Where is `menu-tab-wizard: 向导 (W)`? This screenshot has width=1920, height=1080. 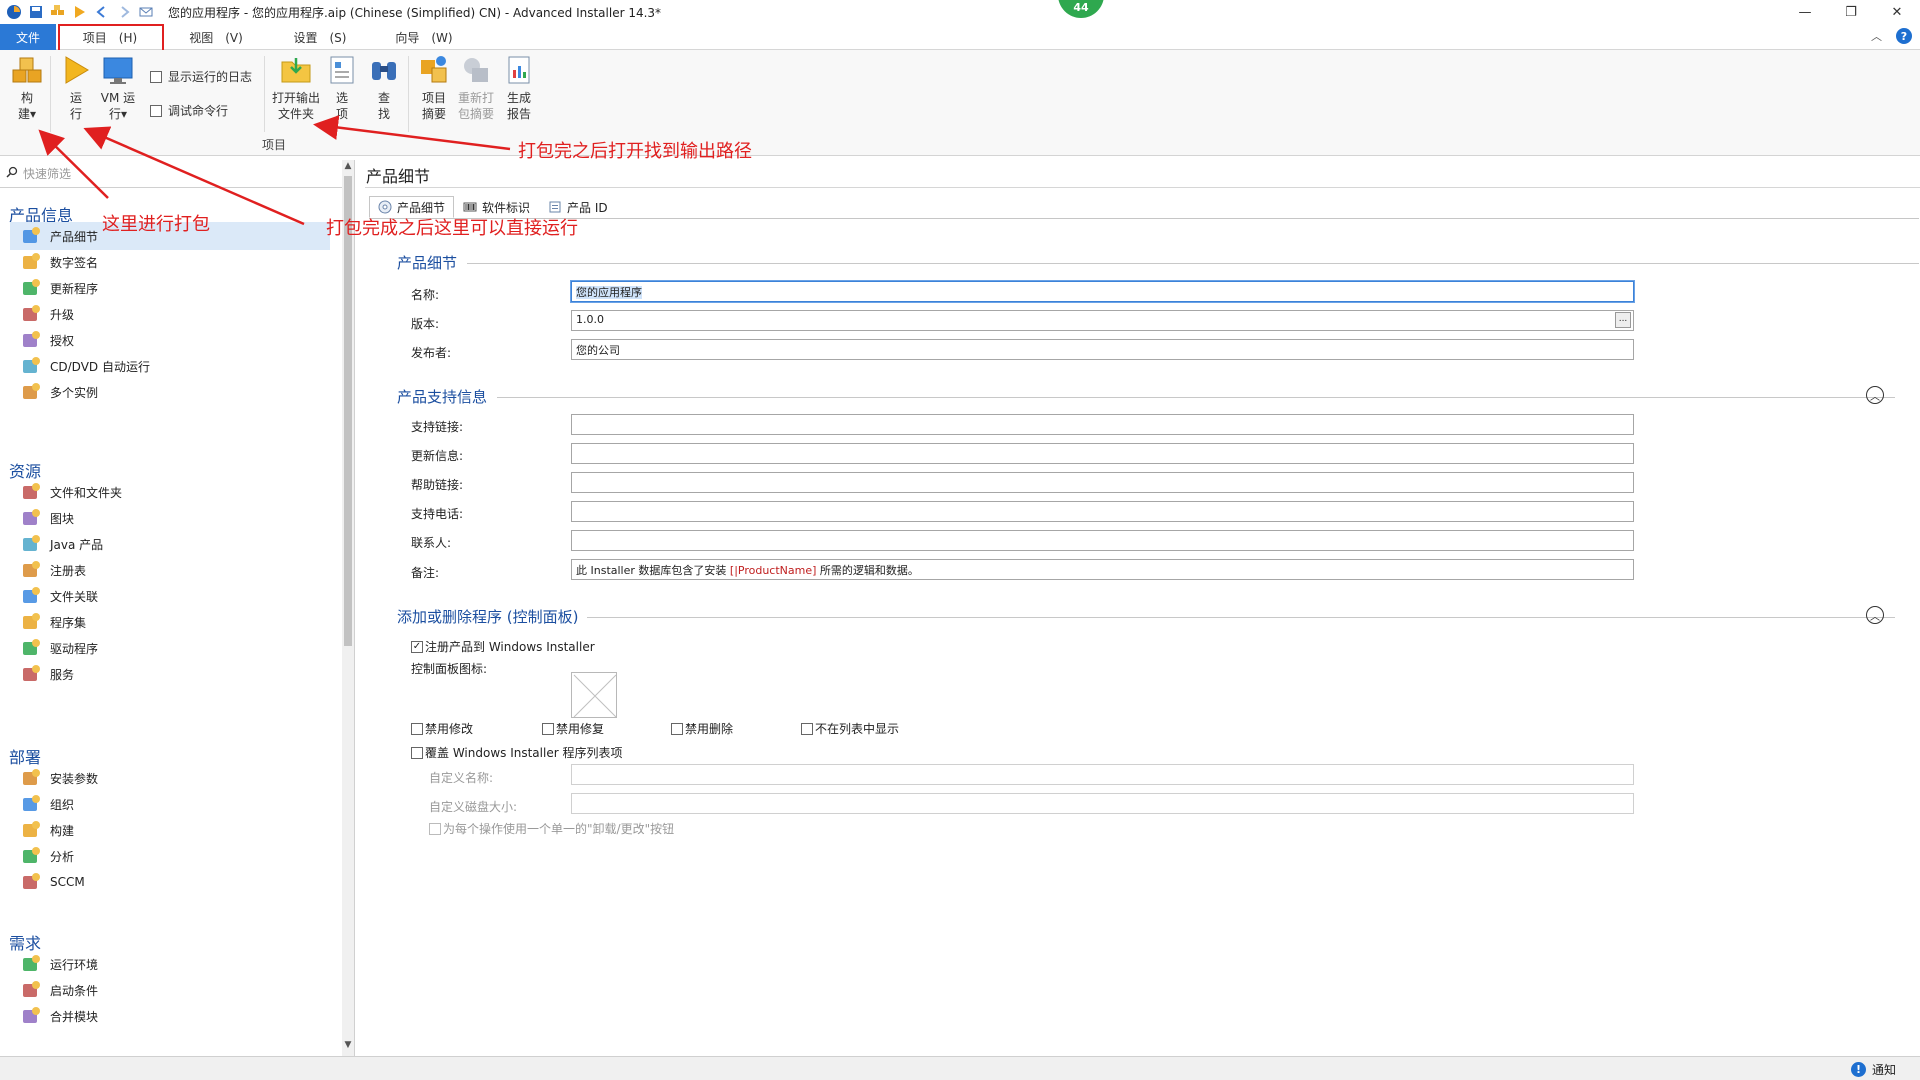
menu-tab-wizard: 向导 (W) is located at coordinates (424, 37).